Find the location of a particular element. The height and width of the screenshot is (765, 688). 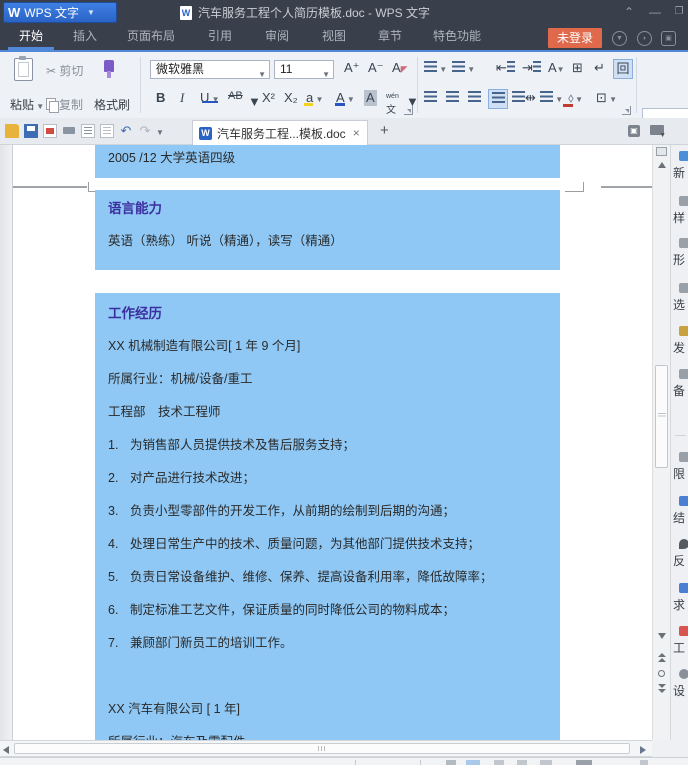

skin-icon: ▣ is located at coordinates (668, 38).